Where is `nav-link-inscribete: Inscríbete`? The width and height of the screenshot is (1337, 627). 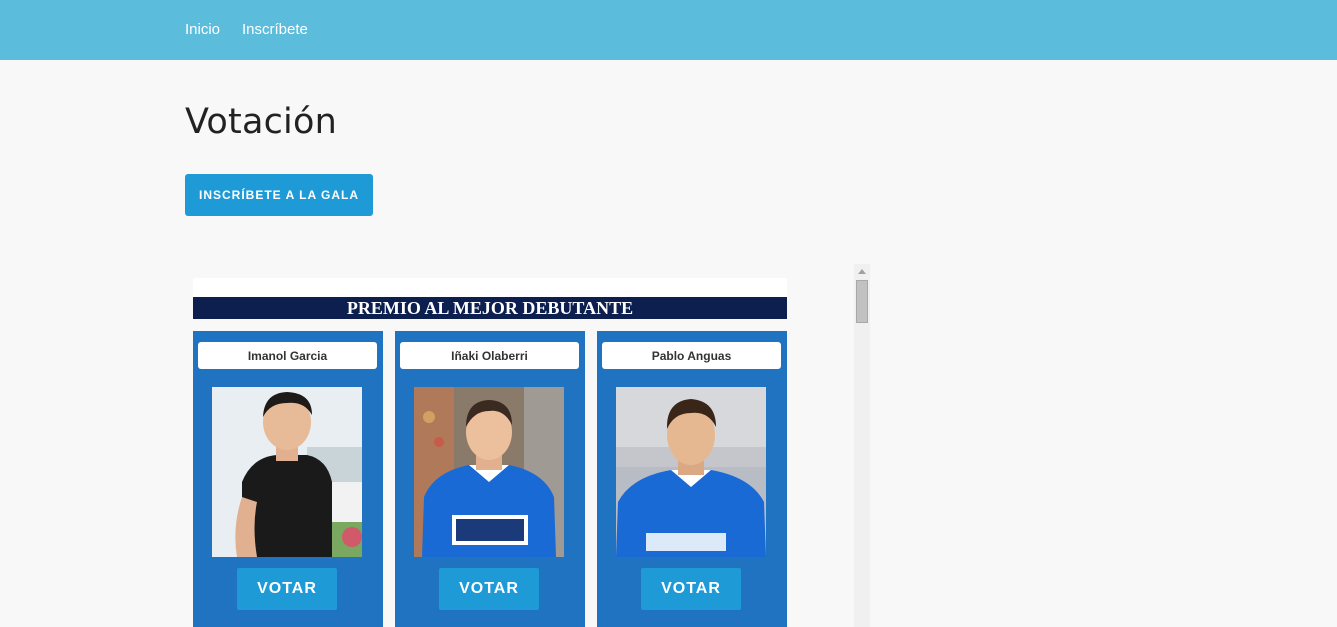 nav-link-inscribete: Inscríbete is located at coordinates (275, 29).